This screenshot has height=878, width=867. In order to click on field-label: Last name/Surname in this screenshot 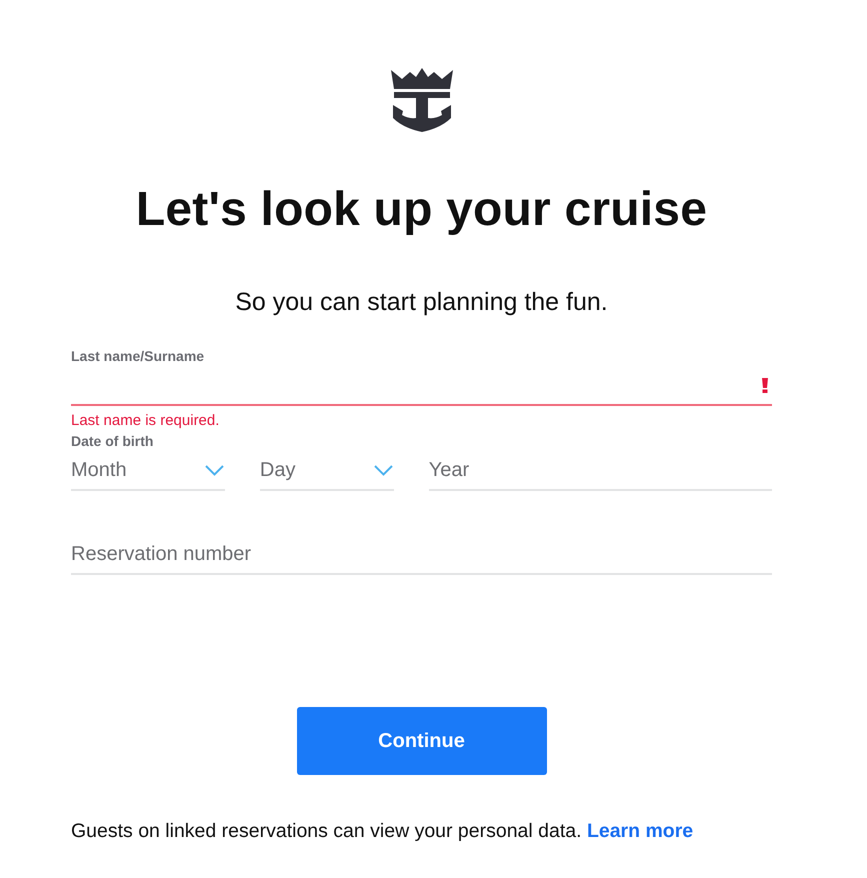, I will do `click(138, 356)`.